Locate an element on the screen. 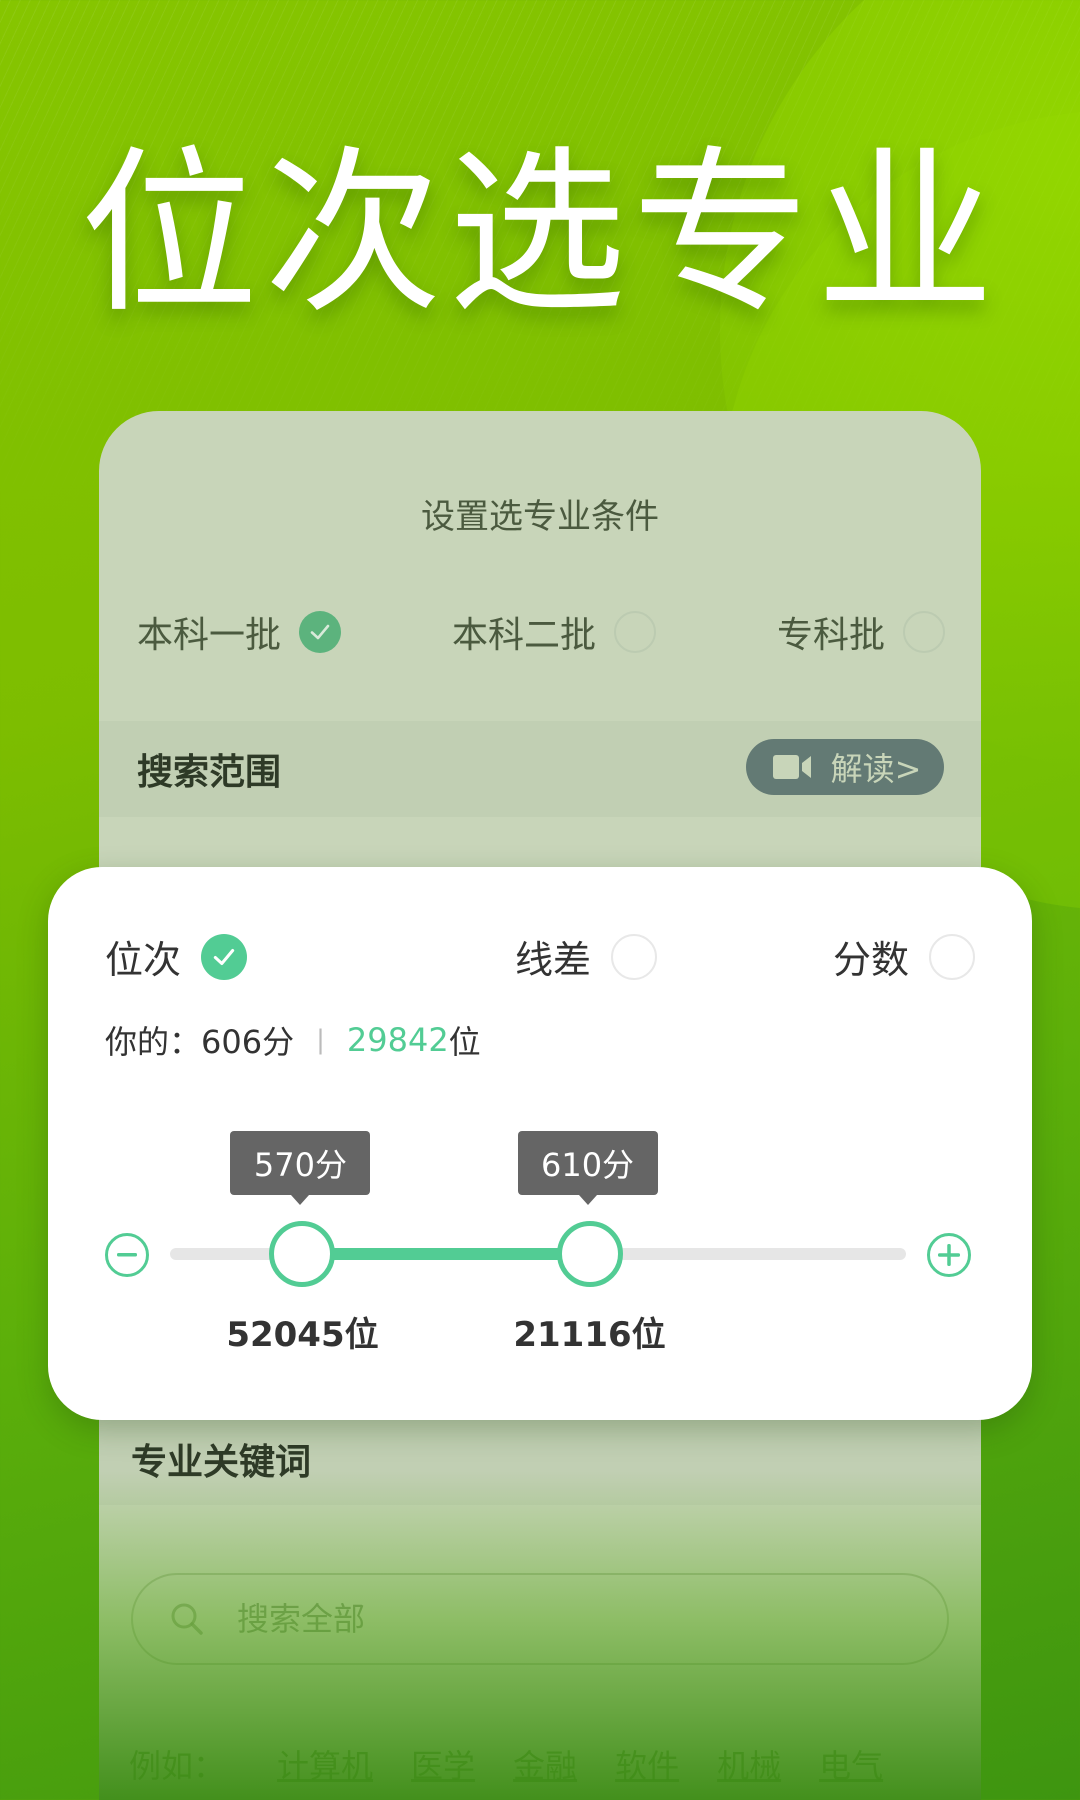 The height and width of the screenshot is (1800, 1080). mode-options: 位次 线差 分数 is located at coordinates (540, 955).